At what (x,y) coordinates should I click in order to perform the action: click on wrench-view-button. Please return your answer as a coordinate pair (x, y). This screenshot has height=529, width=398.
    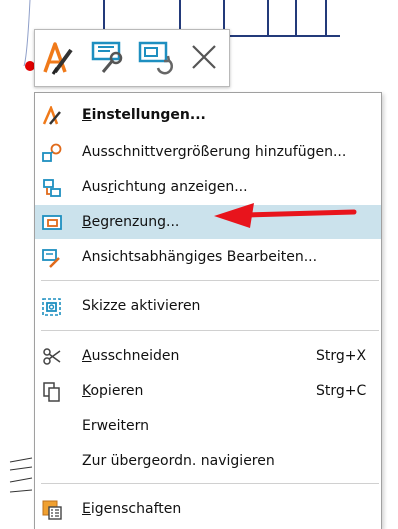
    Looking at the image, I should click on (108, 57).